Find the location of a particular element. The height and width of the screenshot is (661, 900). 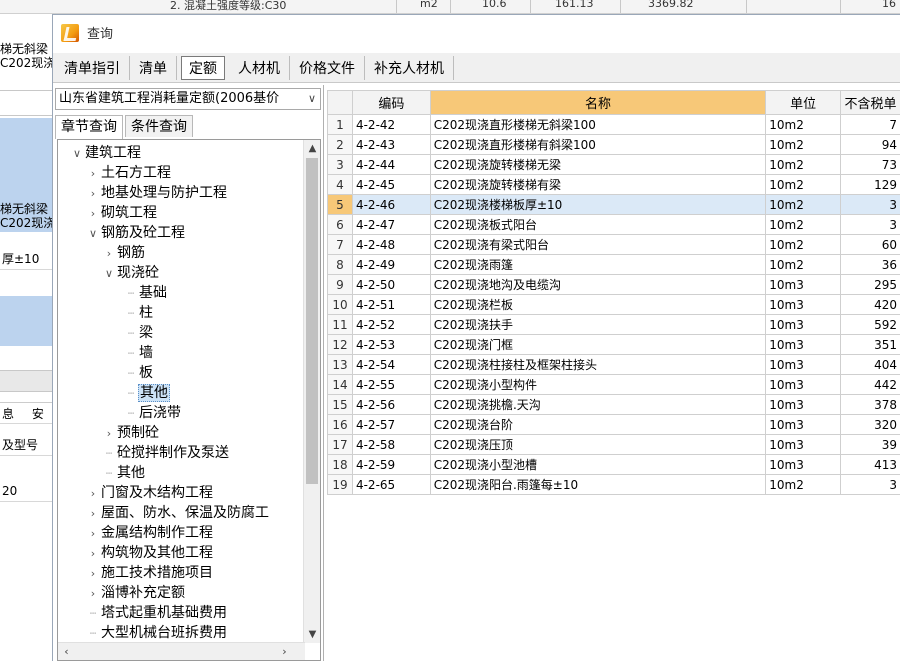

tab-labor-material: 人材机 is located at coordinates (259, 67).